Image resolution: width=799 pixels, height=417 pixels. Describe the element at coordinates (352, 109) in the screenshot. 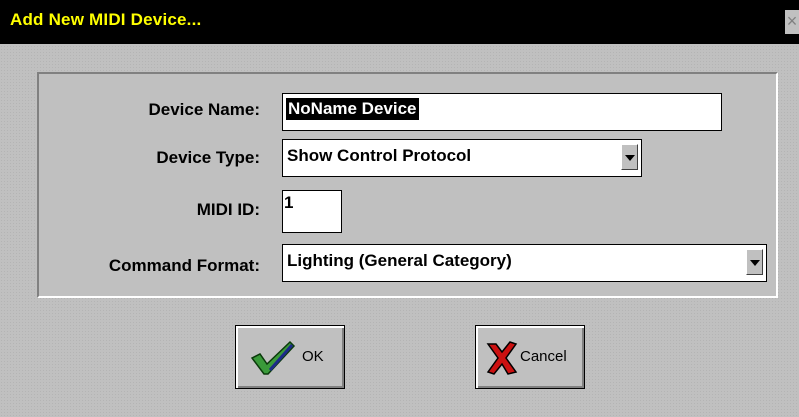

I see `device-name-value: NoName Device` at that location.